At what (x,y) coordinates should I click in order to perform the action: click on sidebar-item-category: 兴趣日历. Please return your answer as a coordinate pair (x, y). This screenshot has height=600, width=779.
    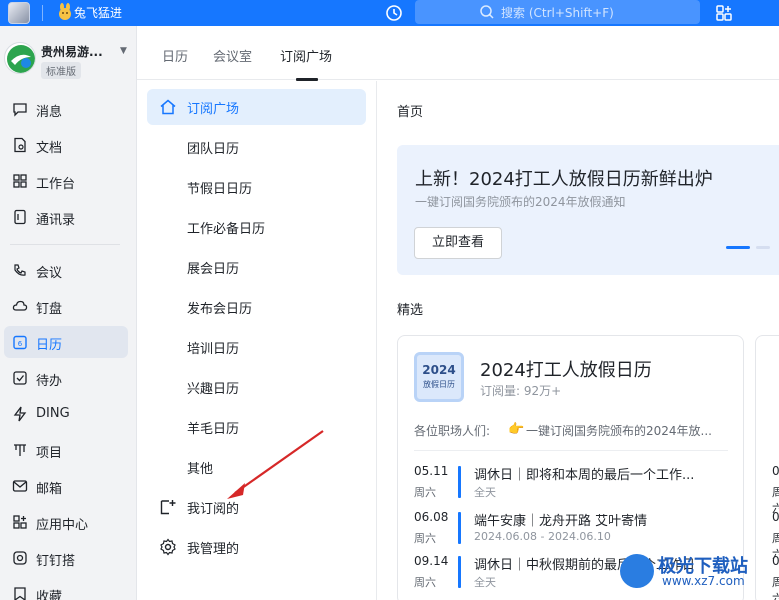
    Looking at the image, I should click on (256, 387).